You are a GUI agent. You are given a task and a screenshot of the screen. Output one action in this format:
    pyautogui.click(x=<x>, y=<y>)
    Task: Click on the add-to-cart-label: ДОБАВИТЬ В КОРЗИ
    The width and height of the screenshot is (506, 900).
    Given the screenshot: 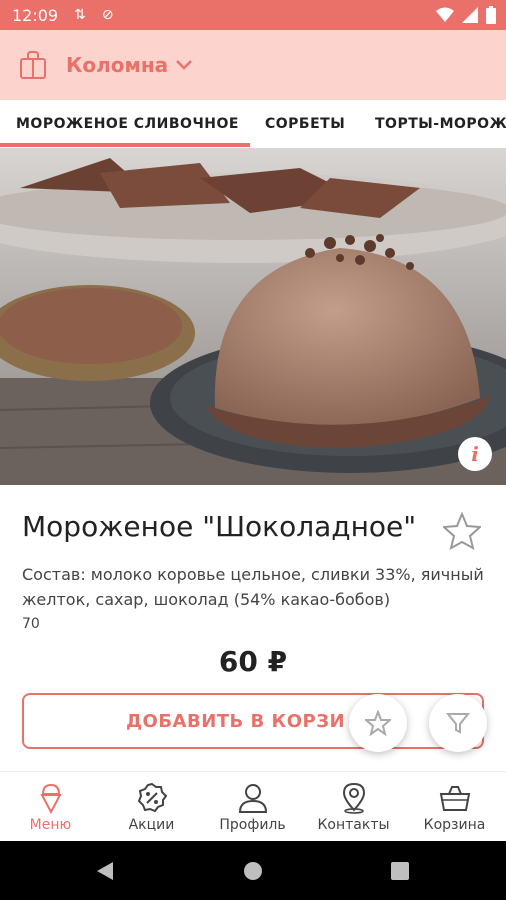 What is the action you would take?
    pyautogui.click(x=236, y=721)
    